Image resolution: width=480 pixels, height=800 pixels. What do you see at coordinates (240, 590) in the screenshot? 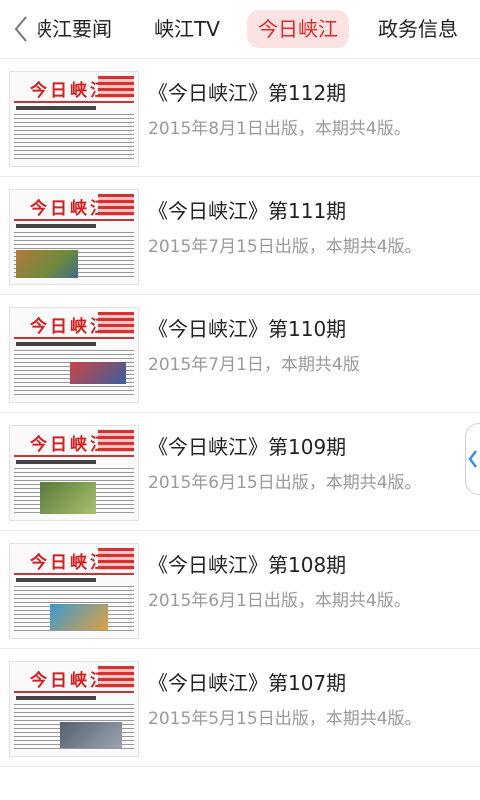
I see `list-item: 今日峡江 《今日峡江》第108期 2015年6月1日出版，本期共4版。` at bounding box center [240, 590].